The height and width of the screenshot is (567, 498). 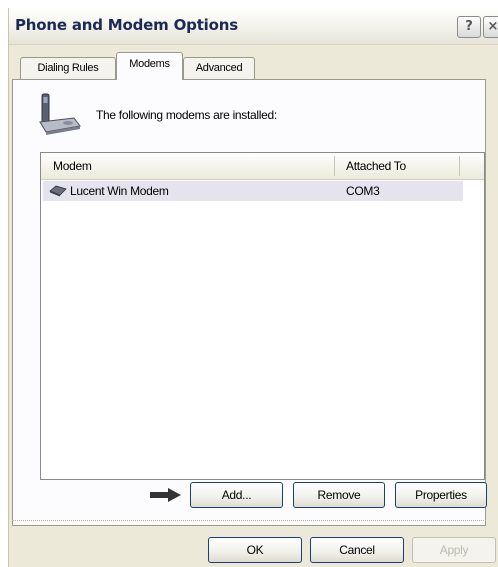 I want to click on help-icon: ?, so click(x=469, y=26).